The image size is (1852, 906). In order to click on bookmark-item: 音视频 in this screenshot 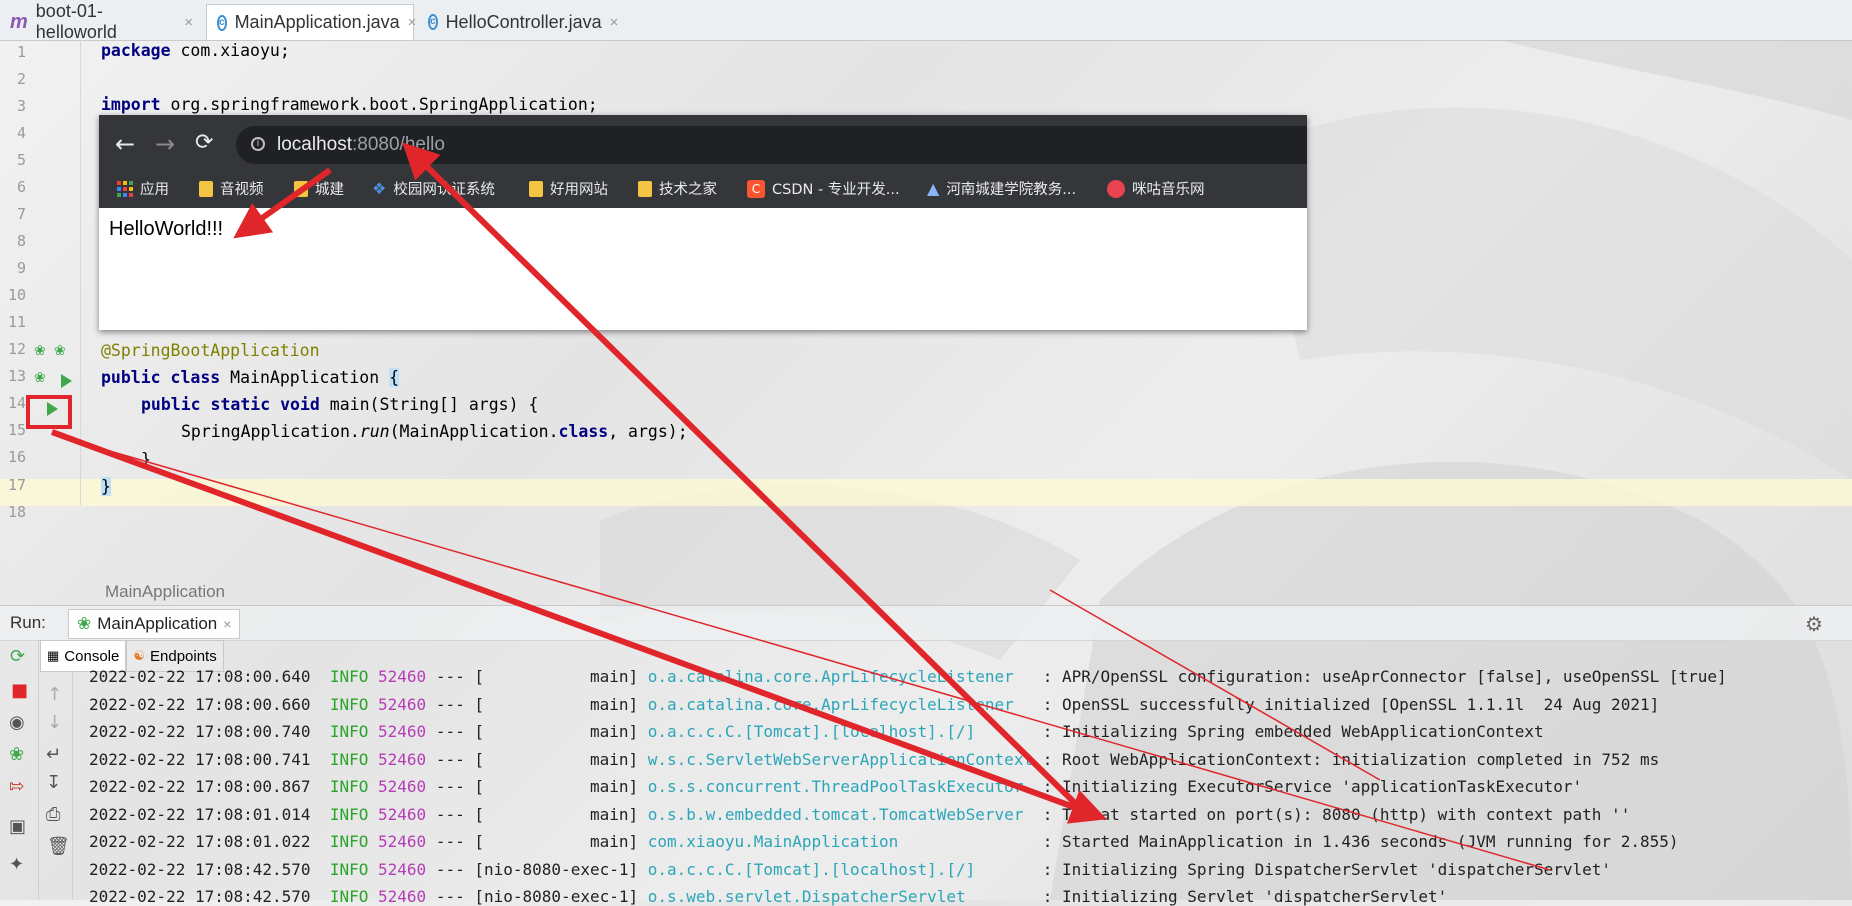, I will do `click(231, 188)`.